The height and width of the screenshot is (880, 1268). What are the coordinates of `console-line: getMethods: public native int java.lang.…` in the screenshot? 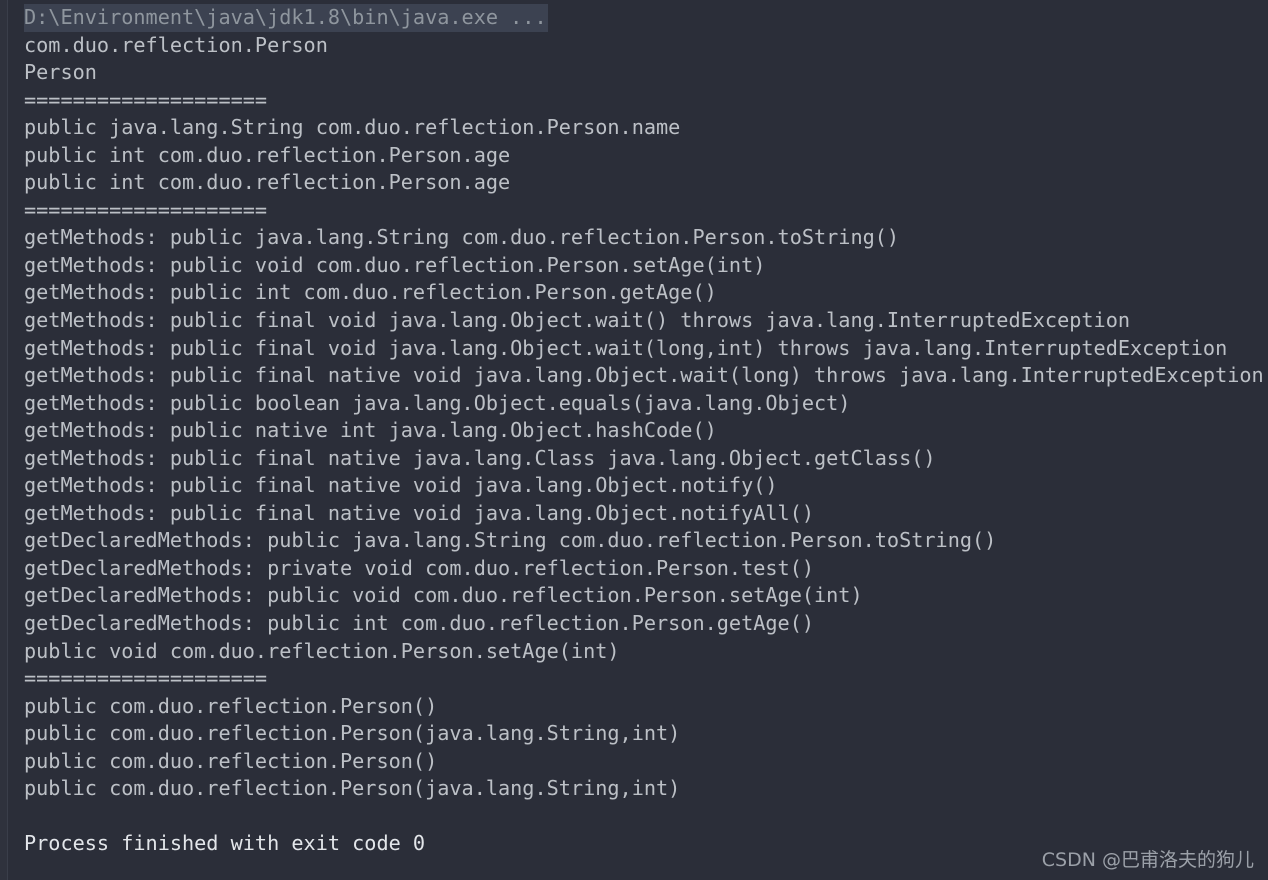 It's located at (370, 430).